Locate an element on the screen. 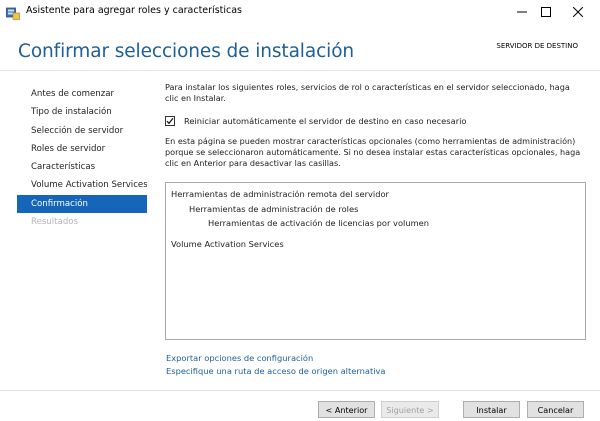 The height and width of the screenshot is (421, 600). header-divider is located at coordinates (300, 70).